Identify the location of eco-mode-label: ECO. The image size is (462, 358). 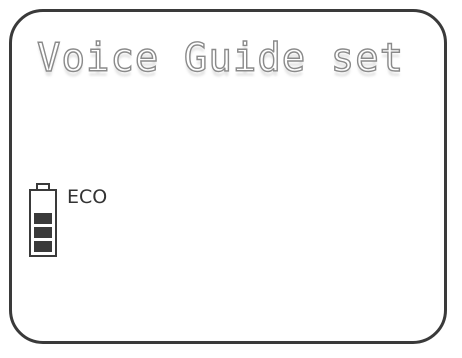
(87, 197).